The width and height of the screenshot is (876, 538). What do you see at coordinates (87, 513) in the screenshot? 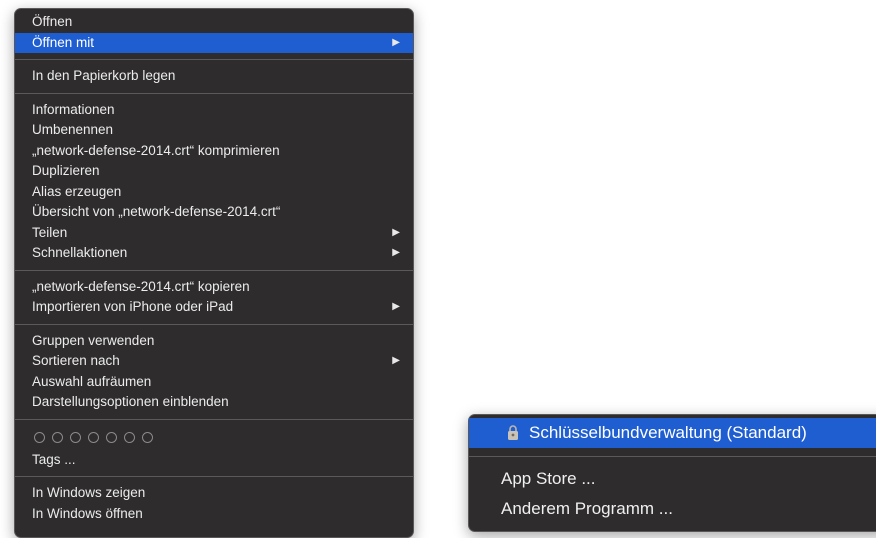
I see `menu-item-label: In Windows öffnen` at bounding box center [87, 513].